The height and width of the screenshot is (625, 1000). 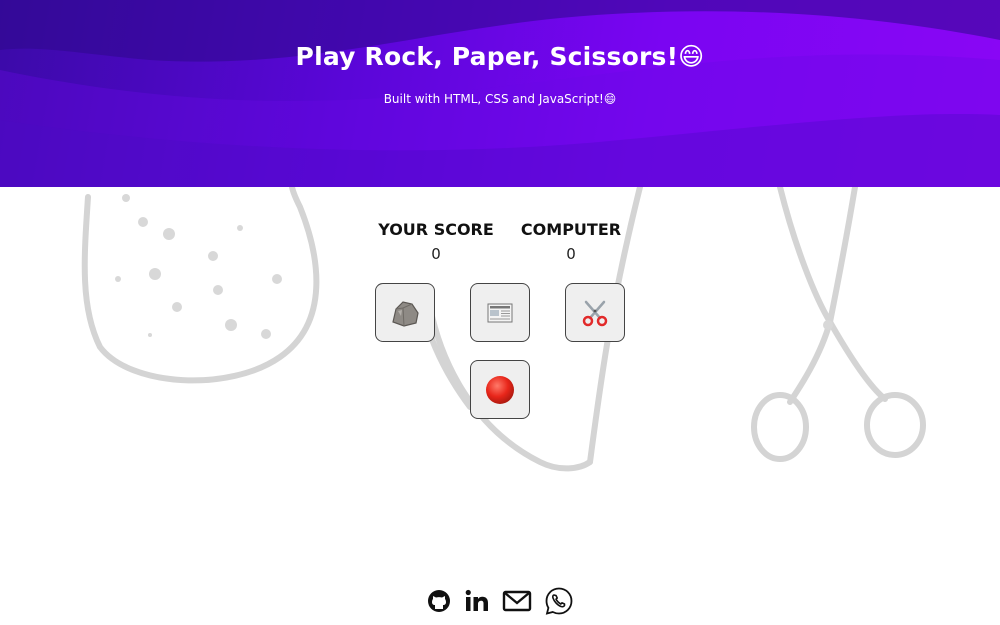 I want to click on footer, so click(x=500, y=601).